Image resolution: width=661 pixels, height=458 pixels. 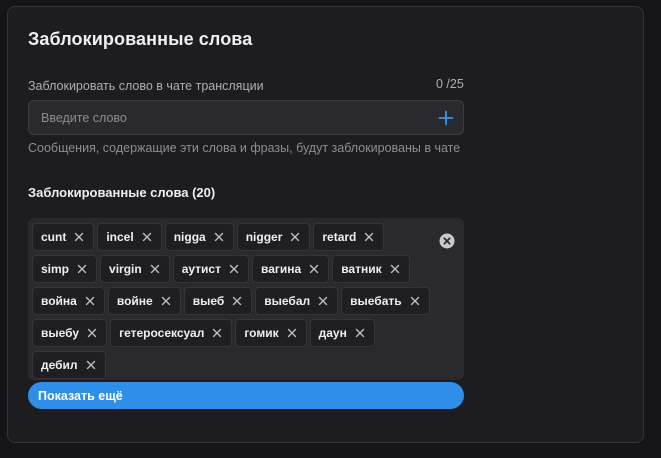 What do you see at coordinates (208, 301) in the screenshot?
I see `blocked-word-label: выеб` at bounding box center [208, 301].